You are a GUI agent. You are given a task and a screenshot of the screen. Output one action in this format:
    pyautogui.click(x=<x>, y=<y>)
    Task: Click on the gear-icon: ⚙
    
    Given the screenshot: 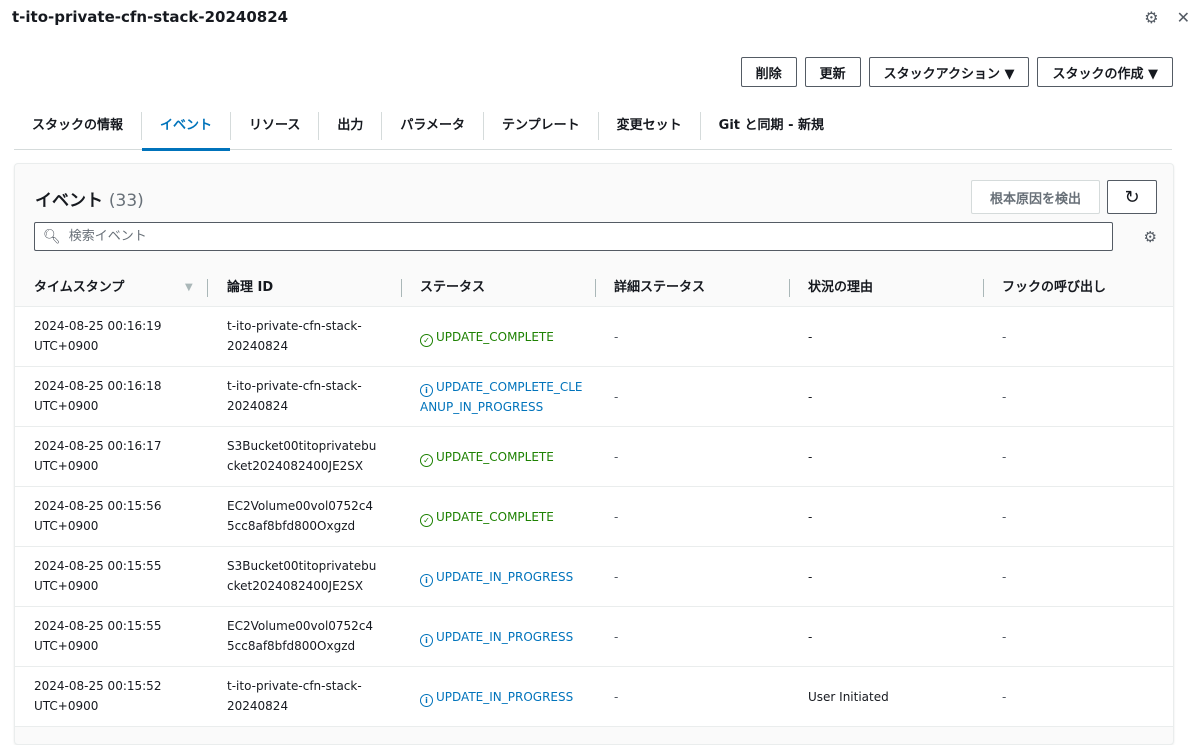 What is the action you would take?
    pyautogui.click(x=1151, y=18)
    